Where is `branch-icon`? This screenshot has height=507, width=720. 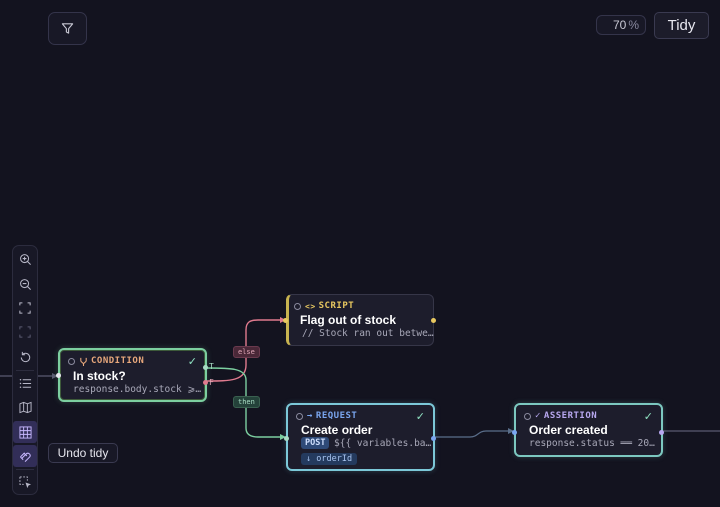 branch-icon is located at coordinates (83, 361).